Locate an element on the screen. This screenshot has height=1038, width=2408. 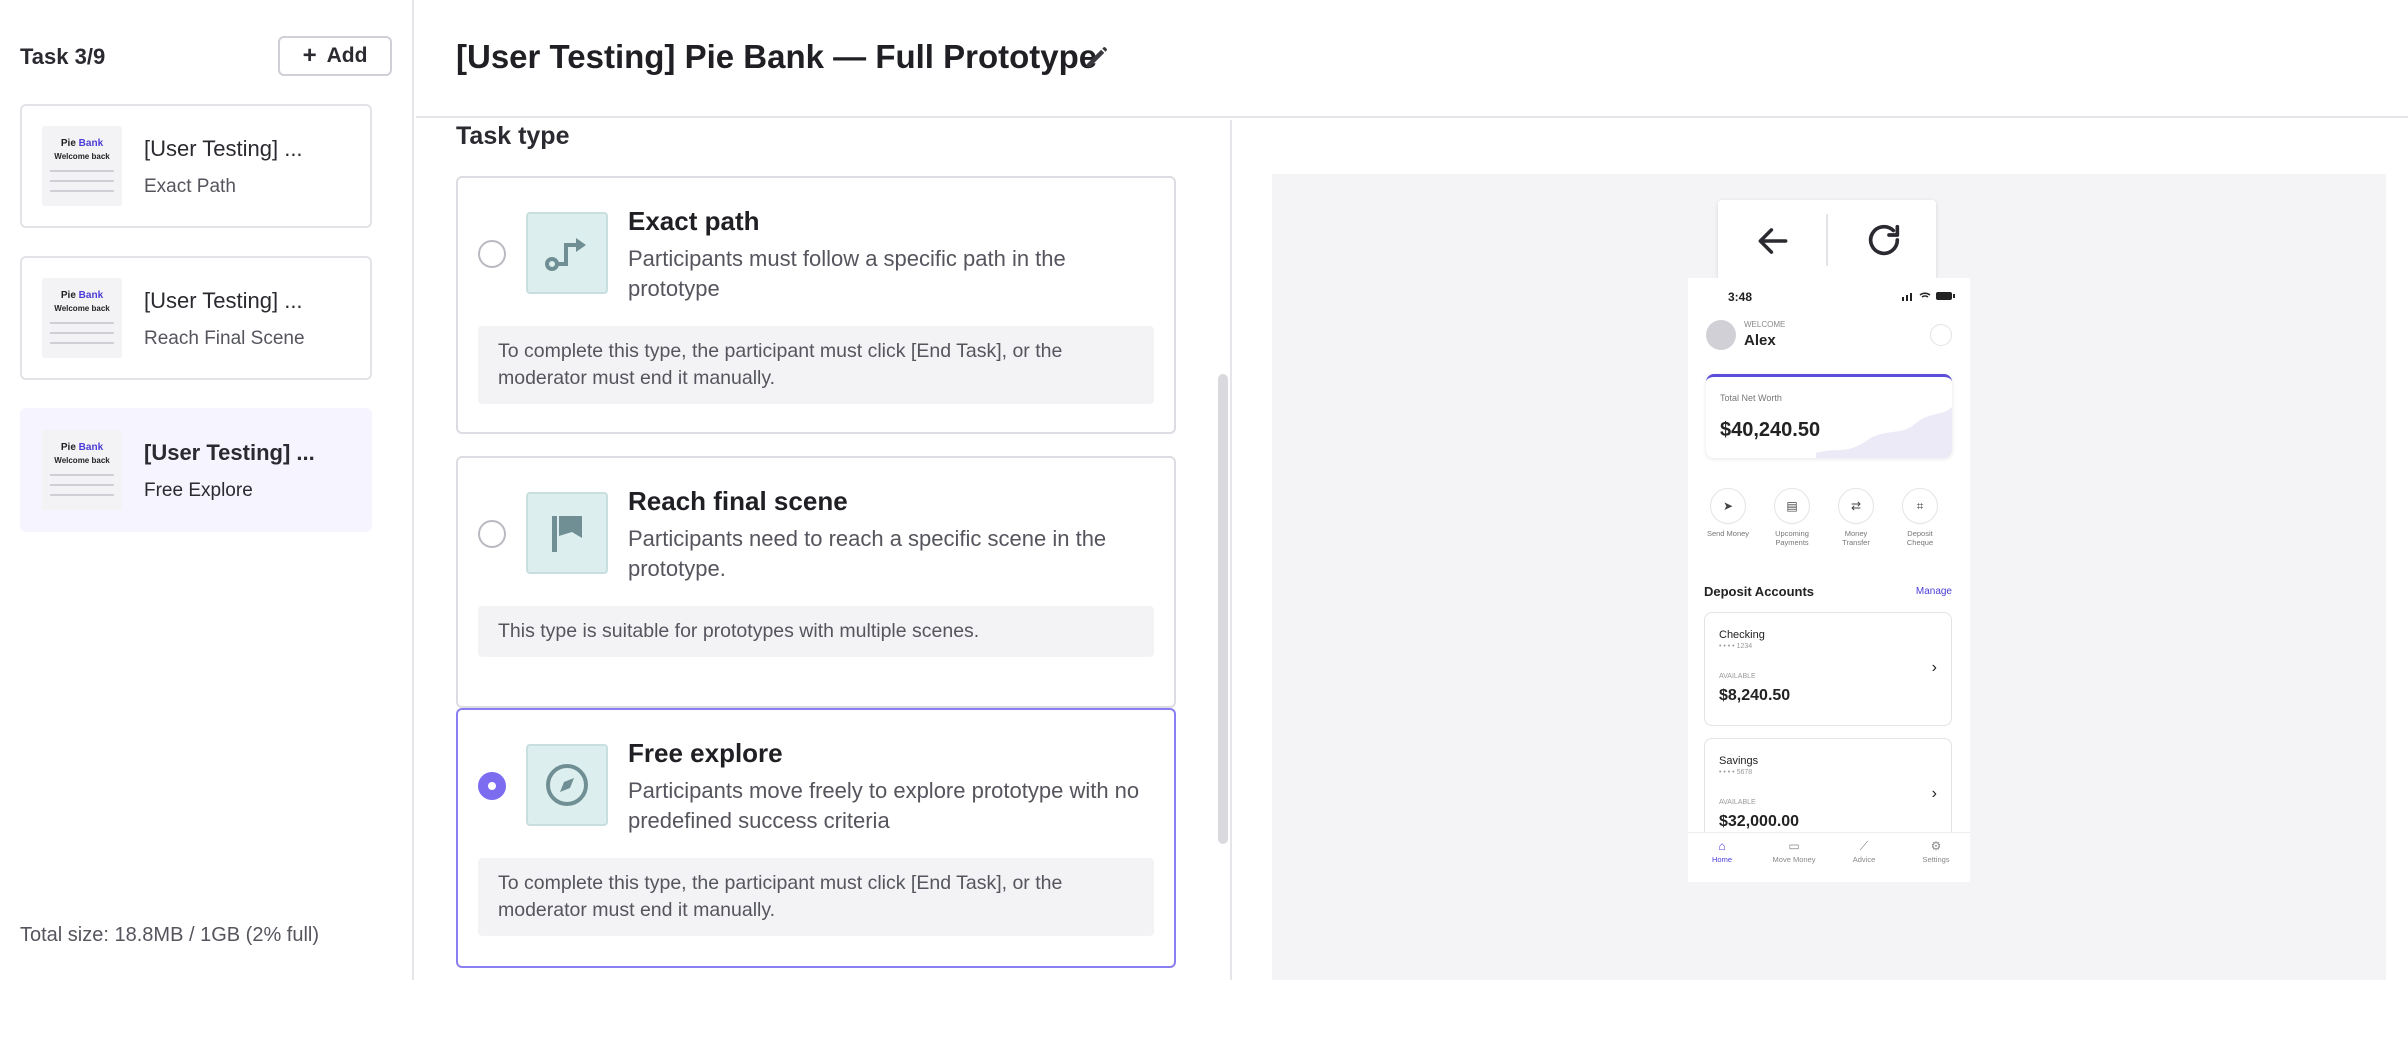
home-icon: ⌂ is located at coordinates (1722, 846).